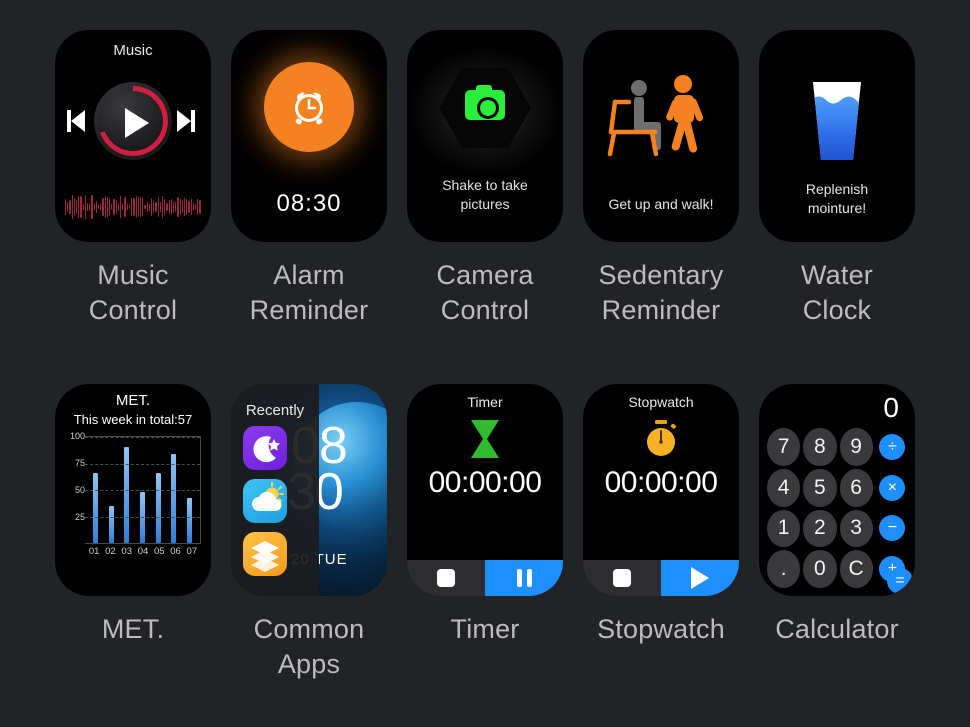  What do you see at coordinates (820, 487) in the screenshot?
I see `calculator-key-num-5: 5` at bounding box center [820, 487].